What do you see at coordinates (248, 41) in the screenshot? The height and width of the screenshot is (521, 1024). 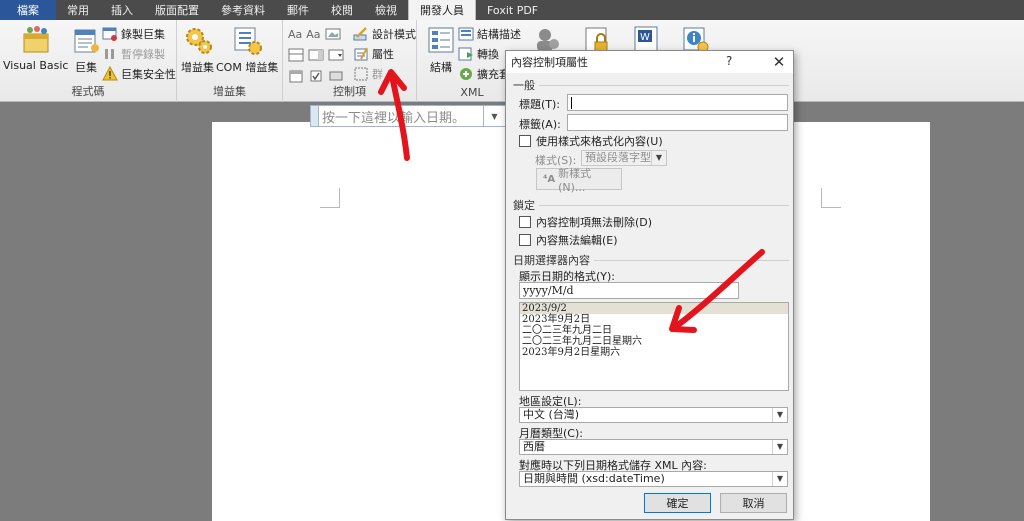 I see `com-addins-icon` at bounding box center [248, 41].